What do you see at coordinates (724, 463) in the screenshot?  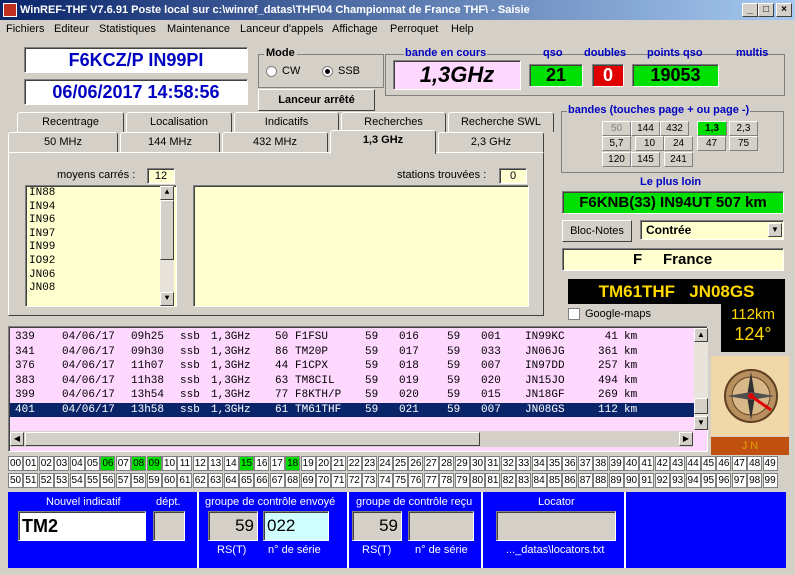 I see `department-cell: 46` at bounding box center [724, 463].